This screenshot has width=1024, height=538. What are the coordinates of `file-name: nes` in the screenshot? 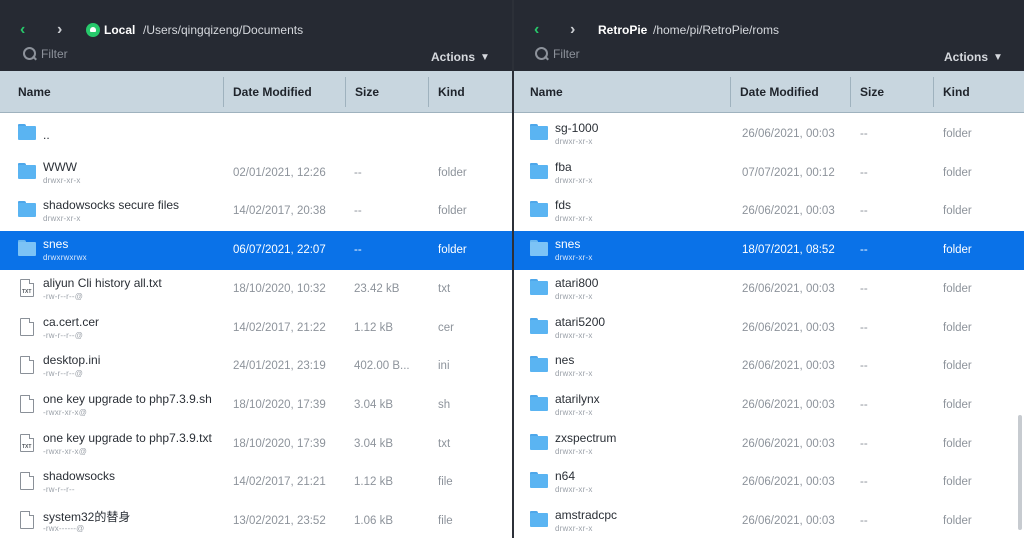 It's located at (565, 360).